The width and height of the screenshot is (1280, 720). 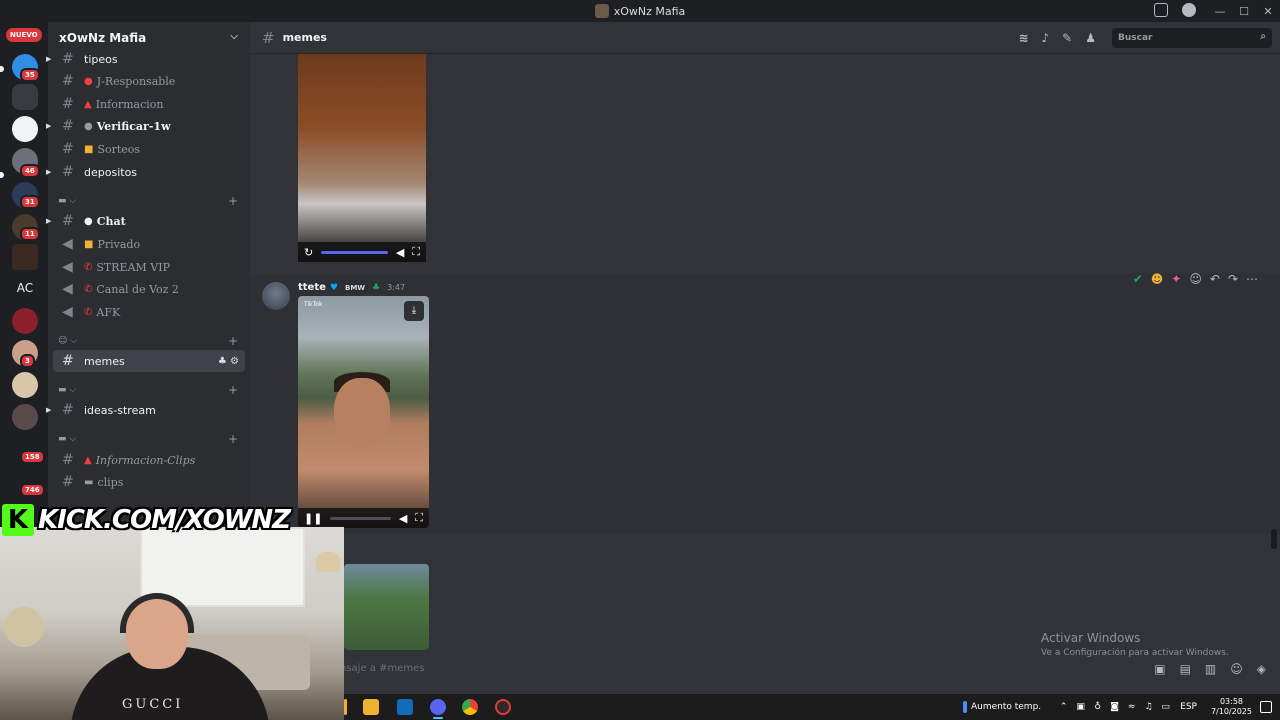 What do you see at coordinates (1220, 11) in the screenshot?
I see `minimize-button: —` at bounding box center [1220, 11].